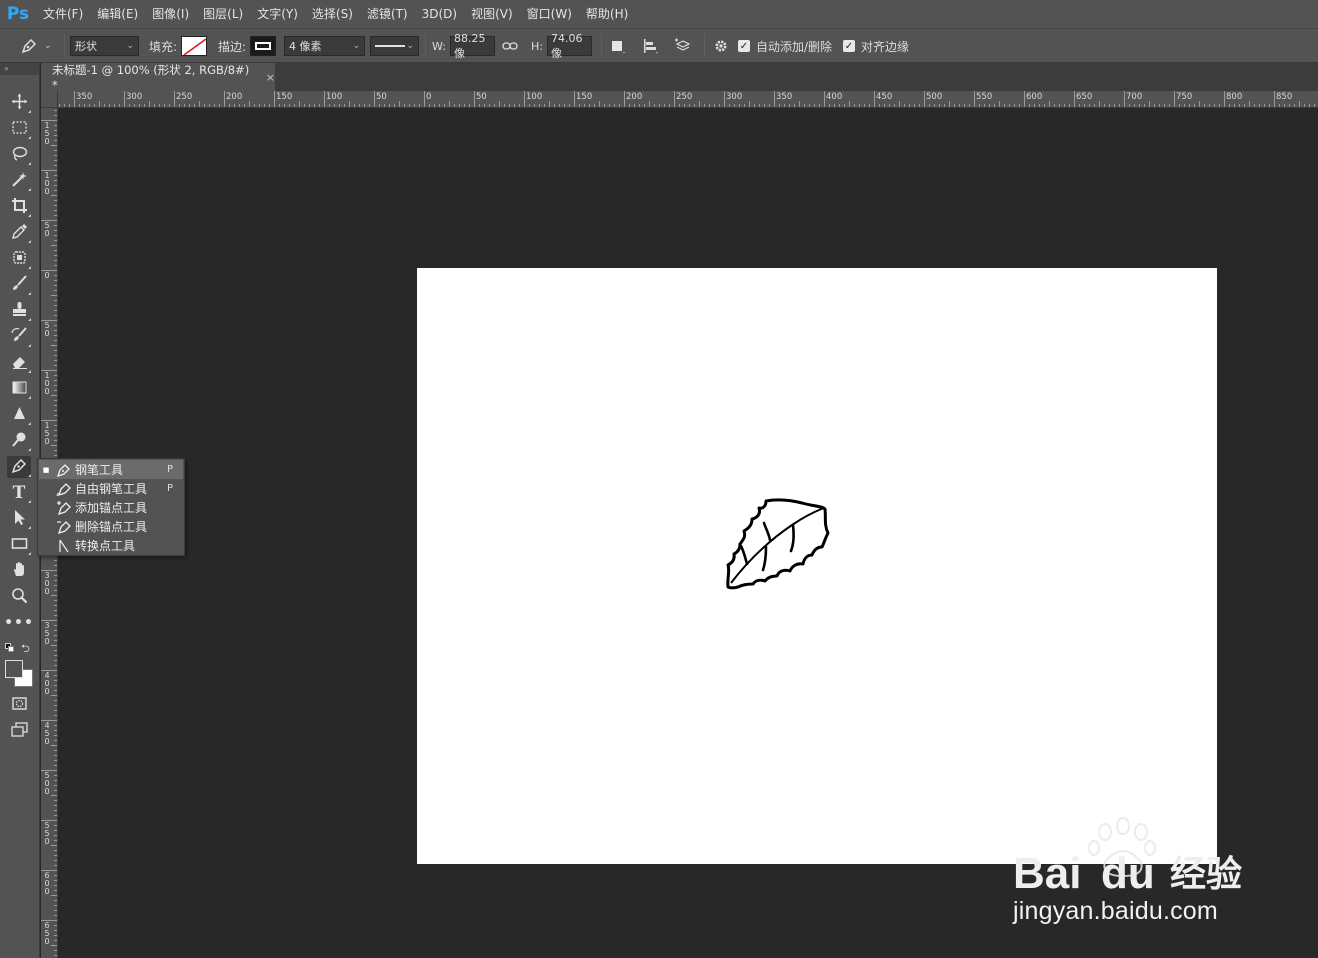  I want to click on healing-brush-tool, so click(19, 259).